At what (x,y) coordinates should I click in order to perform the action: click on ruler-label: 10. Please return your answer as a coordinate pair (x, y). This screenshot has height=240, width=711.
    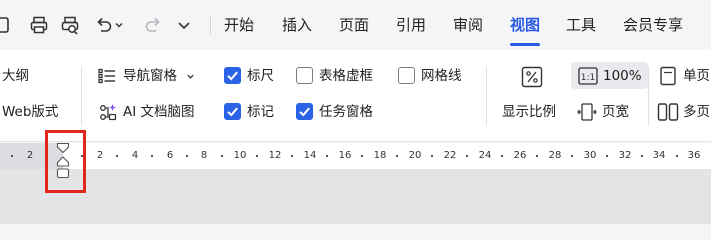
    Looking at the image, I should click on (240, 155).